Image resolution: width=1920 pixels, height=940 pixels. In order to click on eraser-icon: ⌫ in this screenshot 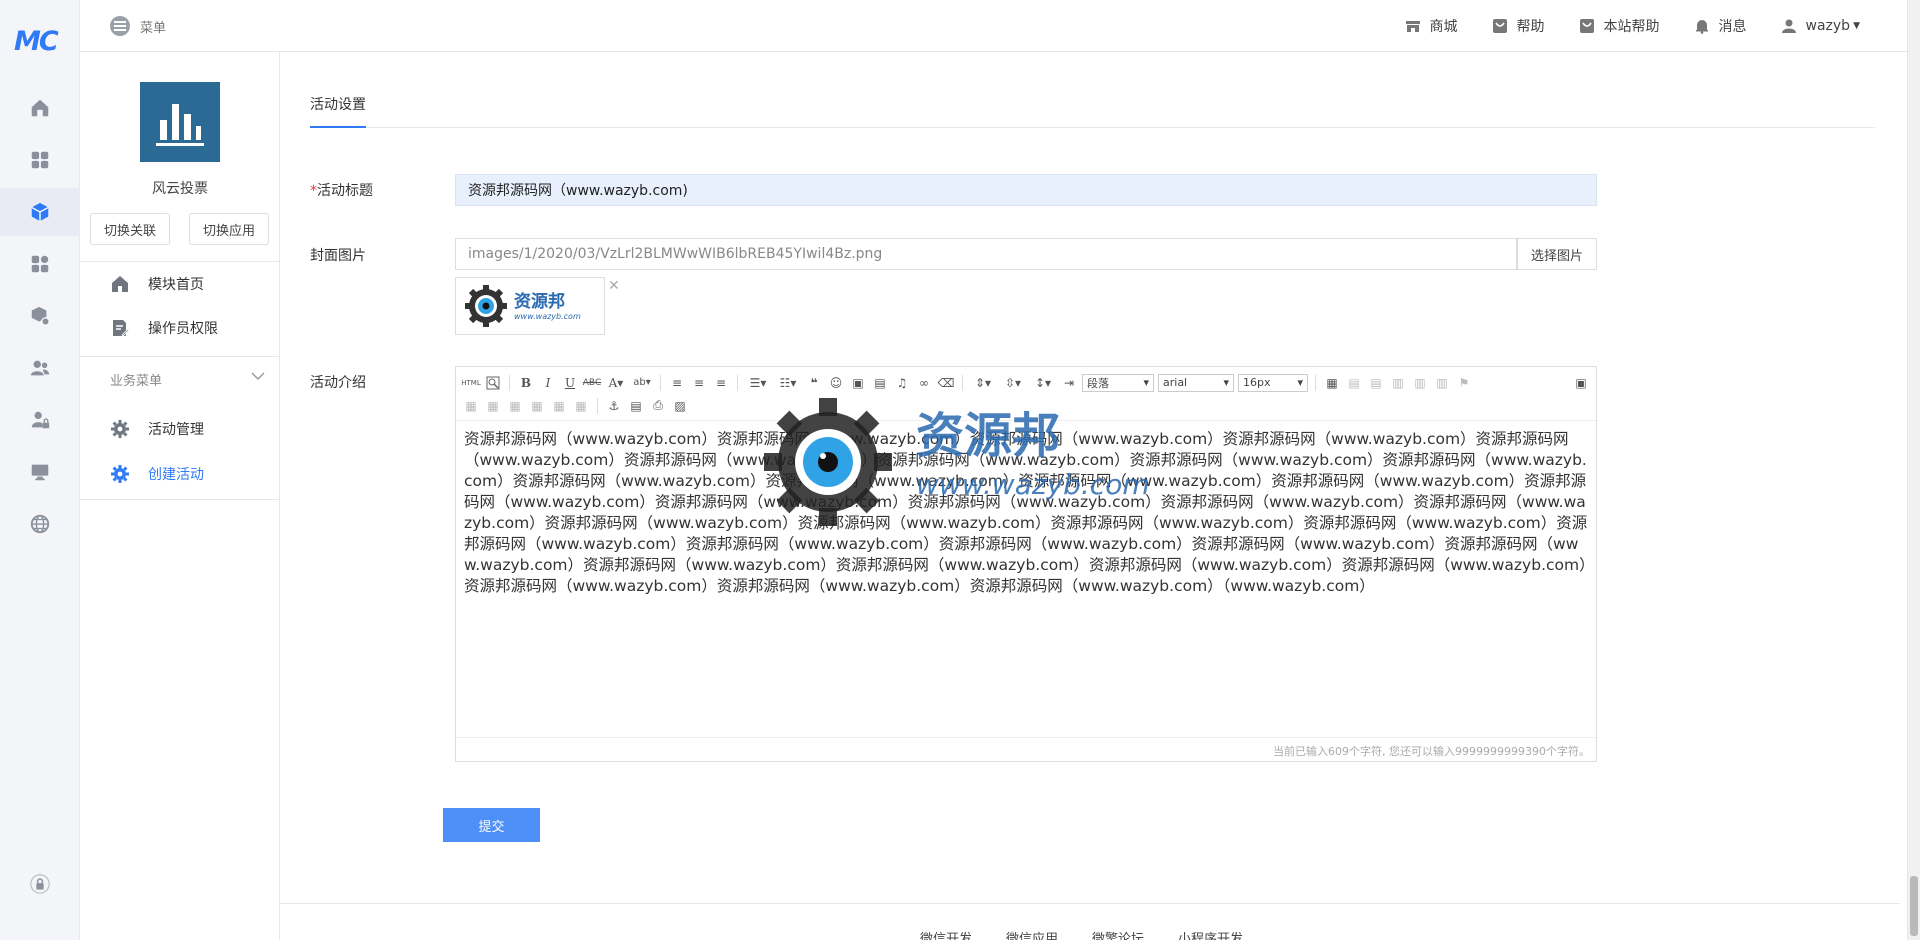, I will do `click(946, 383)`.